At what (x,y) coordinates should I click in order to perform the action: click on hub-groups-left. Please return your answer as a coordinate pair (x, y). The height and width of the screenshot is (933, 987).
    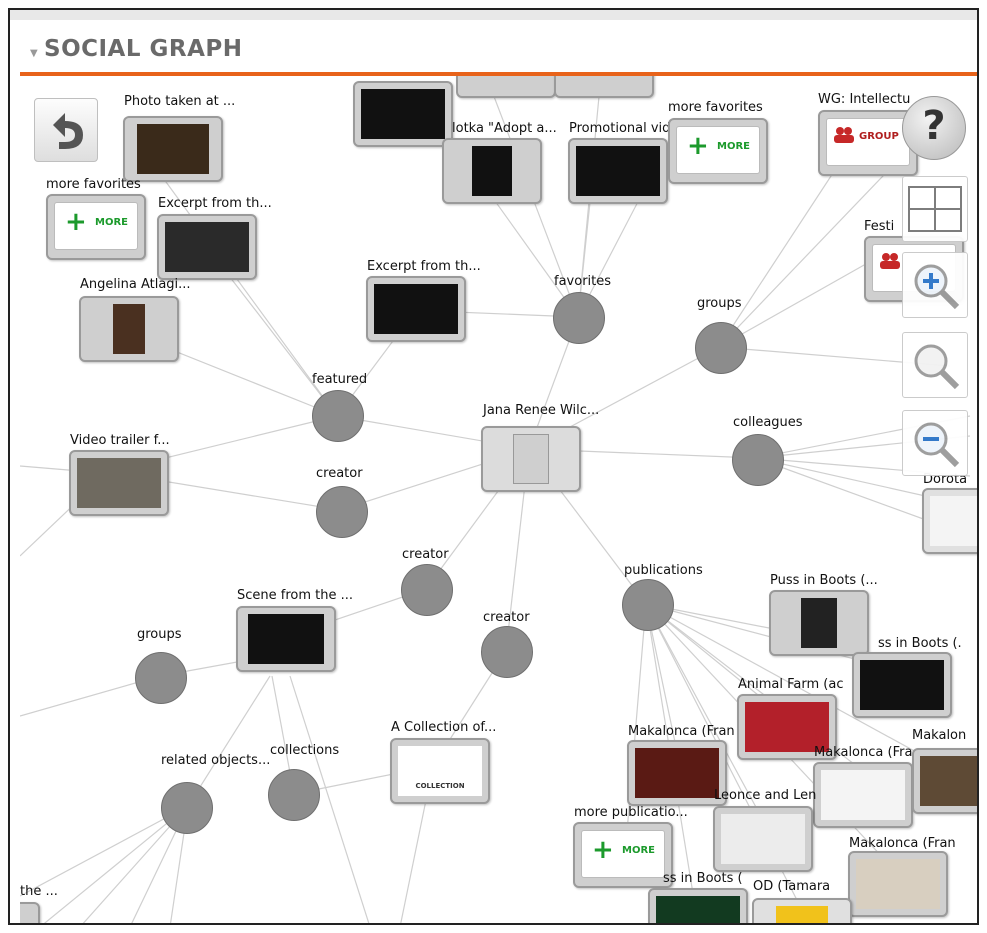
    Looking at the image, I should click on (161, 678).